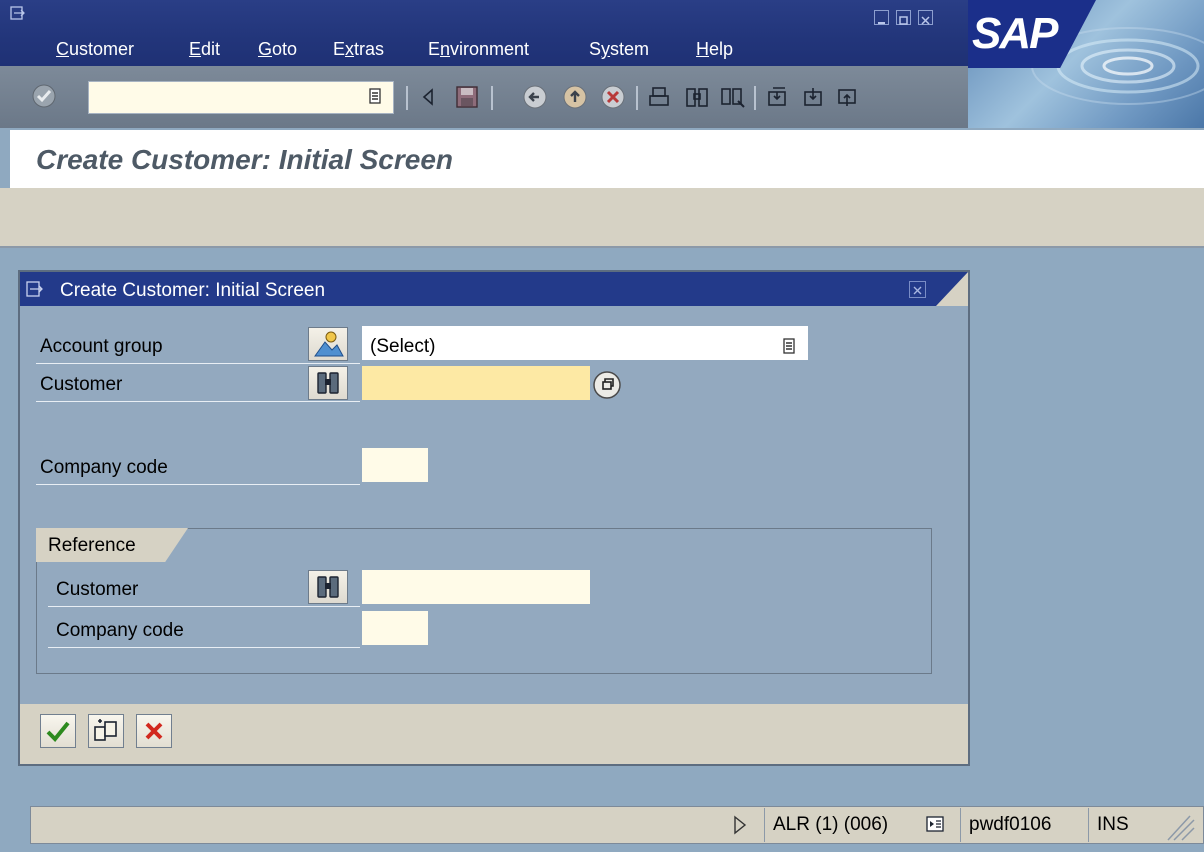  I want to click on dialog-menu-icon, so click(35, 289).